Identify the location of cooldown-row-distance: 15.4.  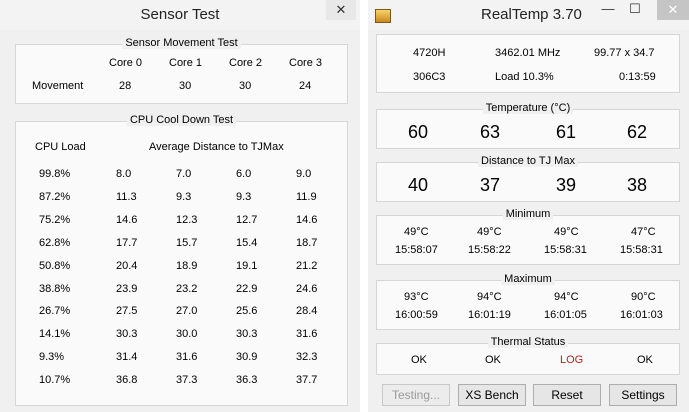
(247, 242).